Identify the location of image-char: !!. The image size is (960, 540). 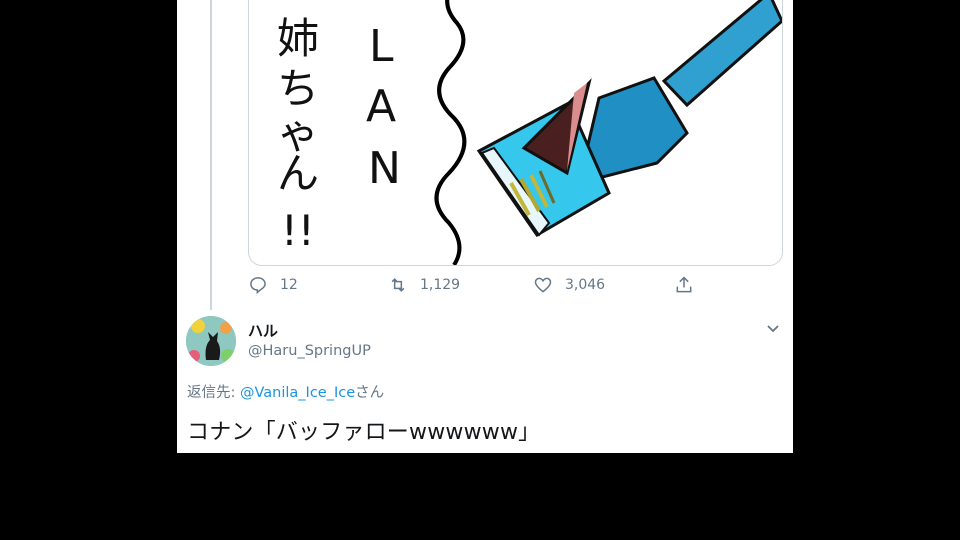
(298, 230).